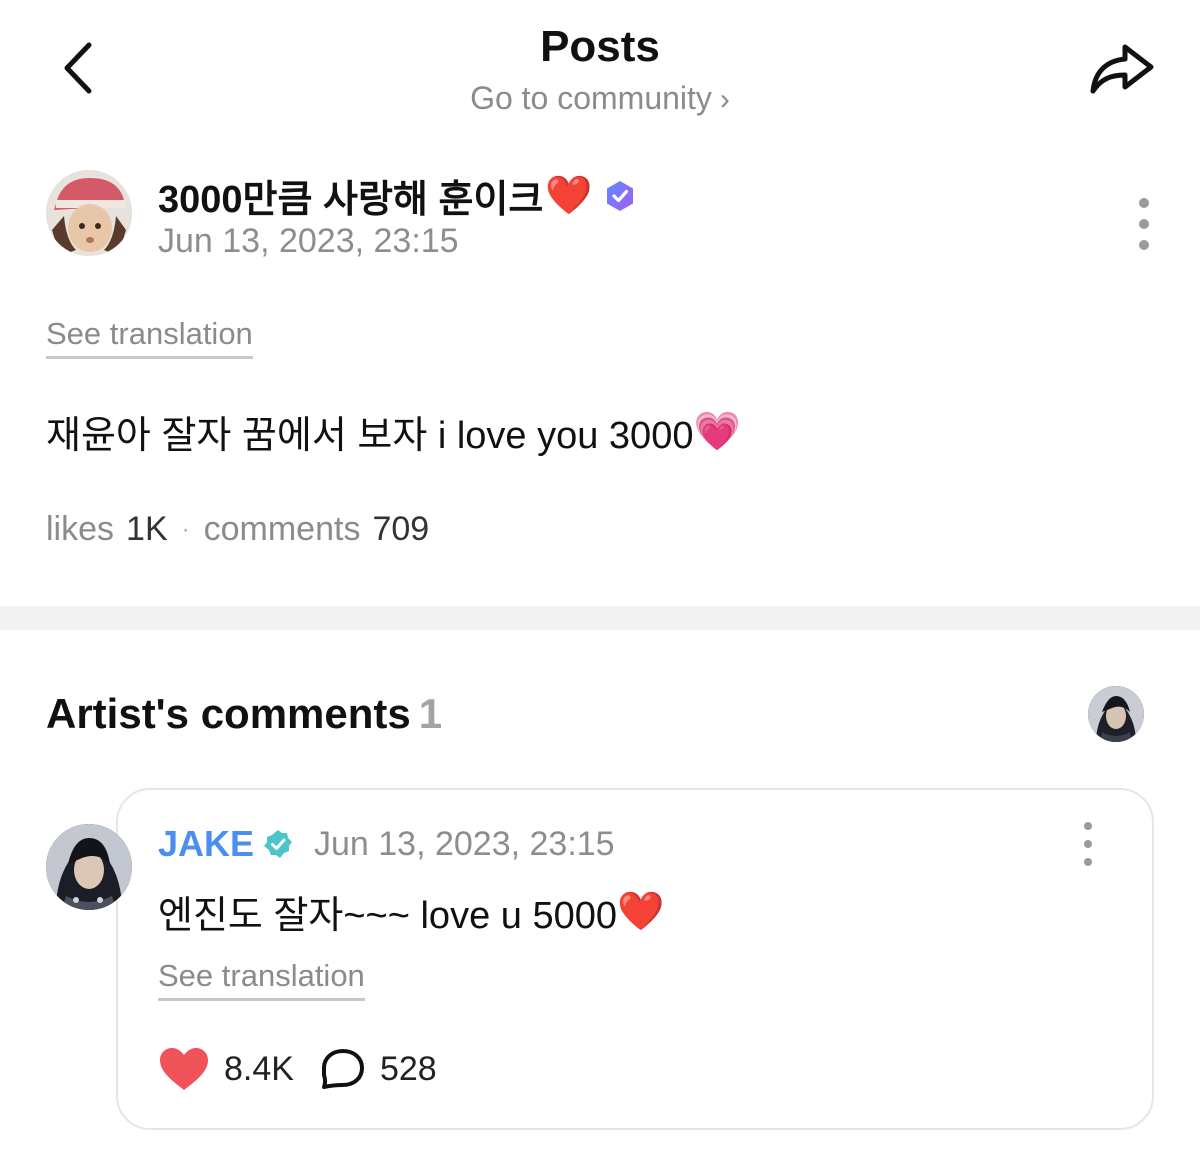 The height and width of the screenshot is (1158, 1200). I want to click on share-arrow-icon, so click(1122, 69).